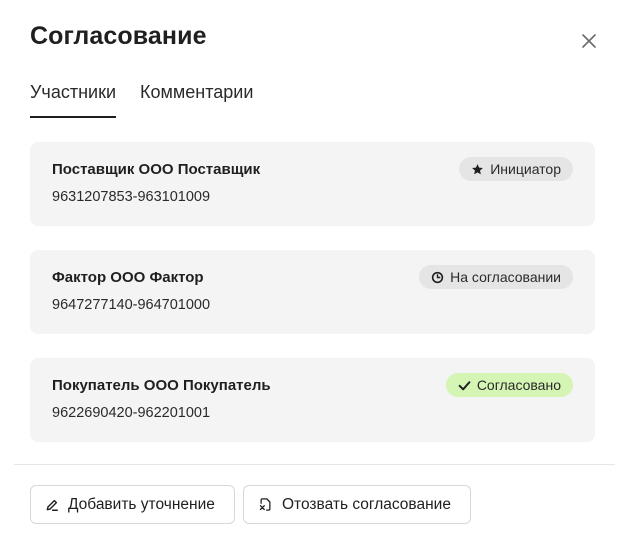  What do you see at coordinates (518, 385) in the screenshot?
I see `status-badge-label: Согласовано` at bounding box center [518, 385].